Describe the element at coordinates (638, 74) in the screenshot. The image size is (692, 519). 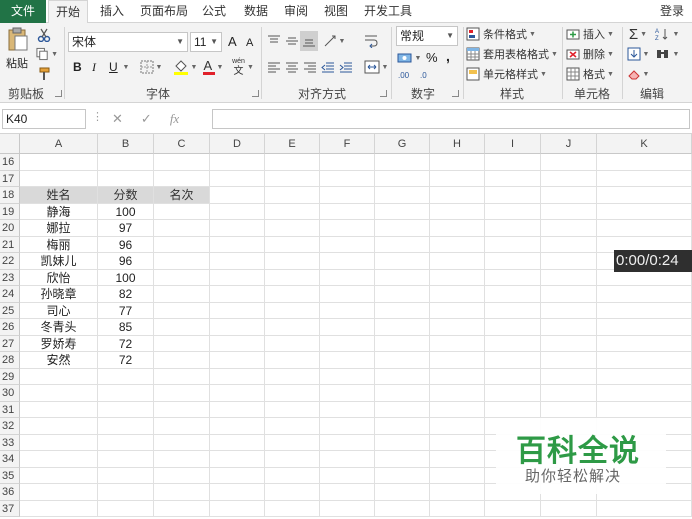
I see `clear-icon: ▼` at that location.